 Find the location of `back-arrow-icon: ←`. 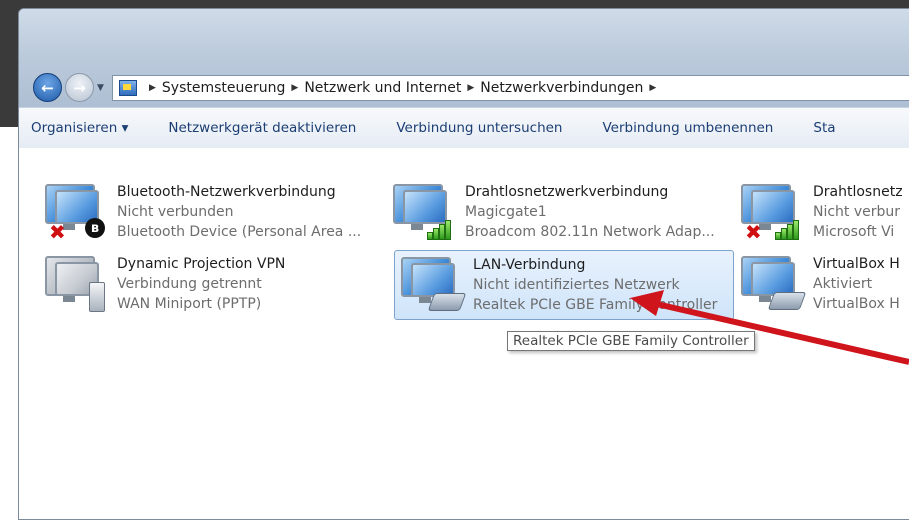

back-arrow-icon: ← is located at coordinates (47, 87).